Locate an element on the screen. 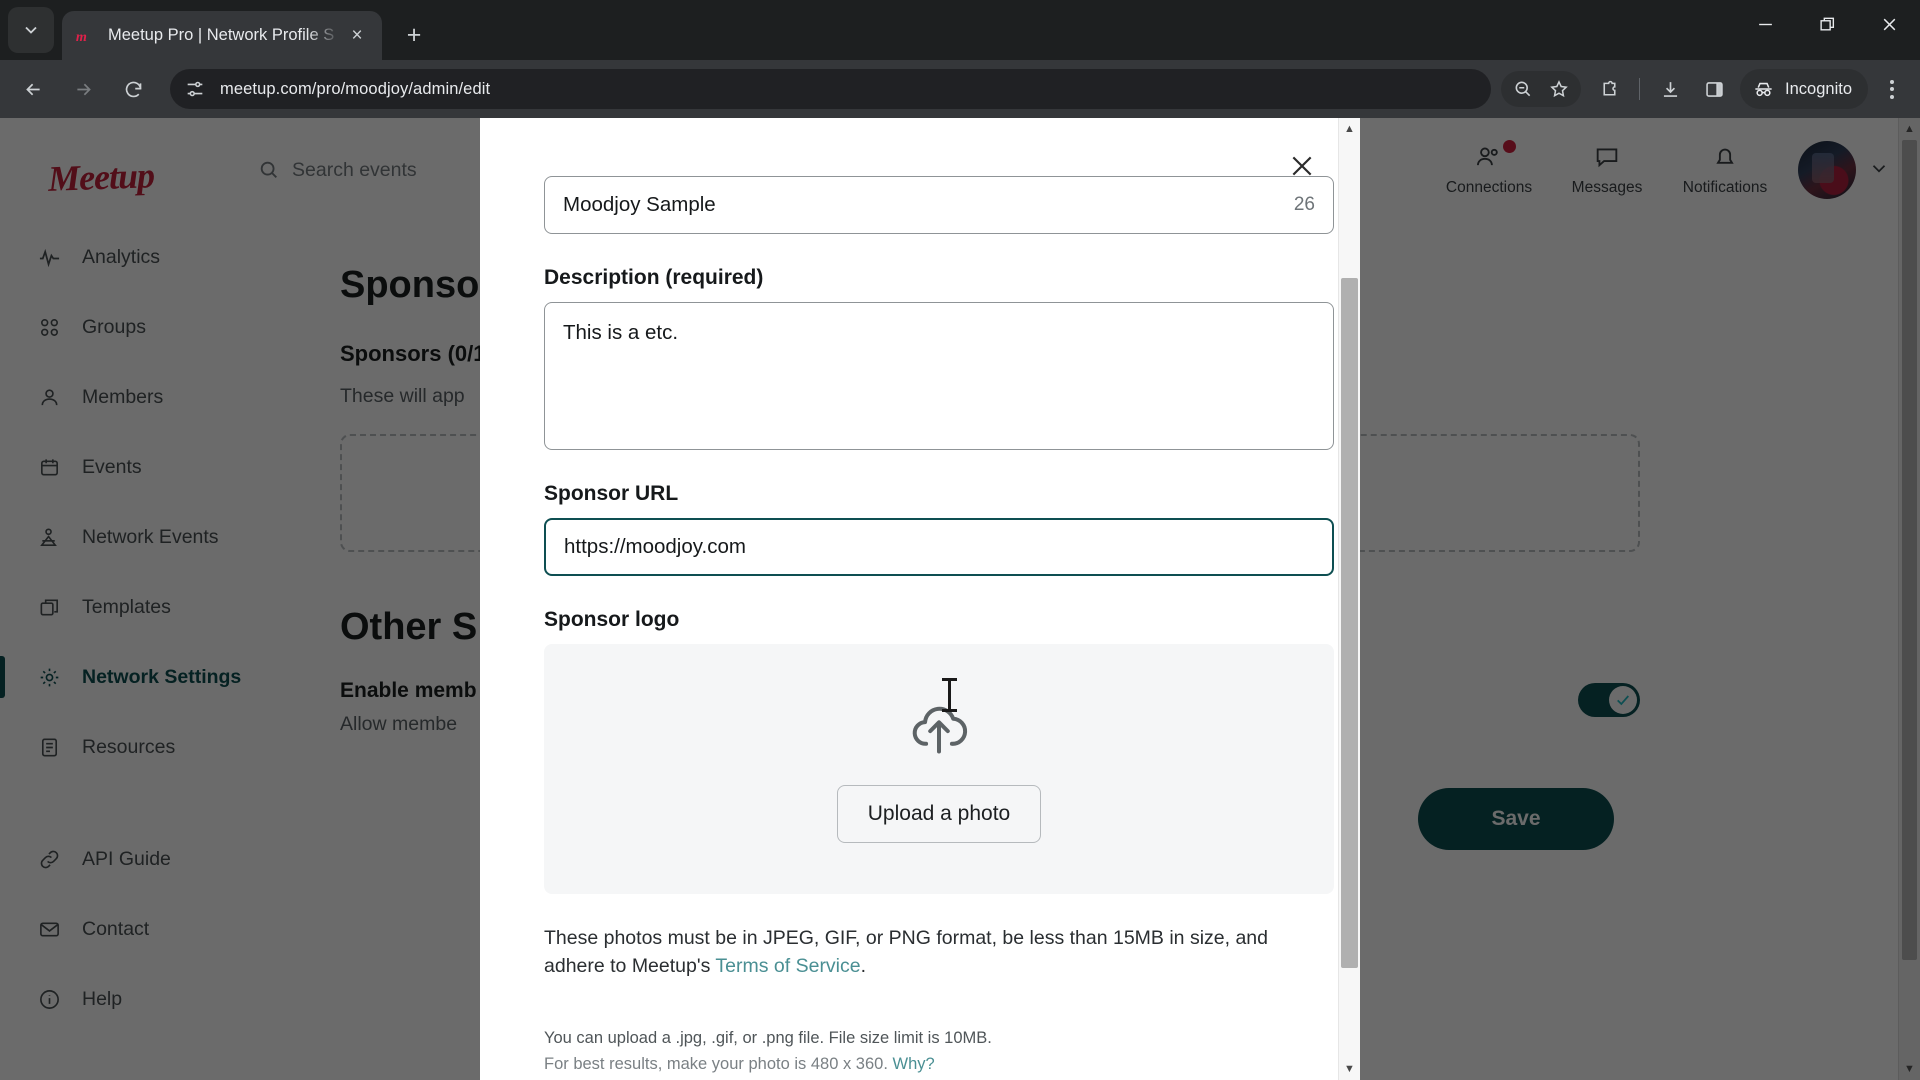  forward-arrow-icon is located at coordinates (83, 89).